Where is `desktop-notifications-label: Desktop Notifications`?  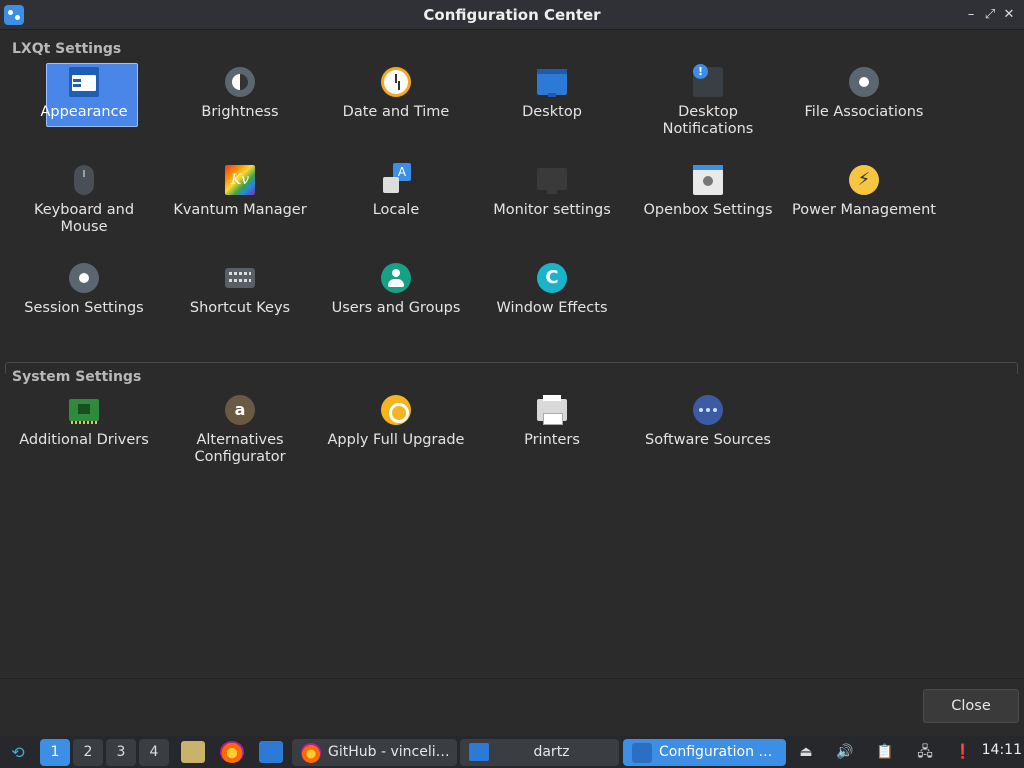 desktop-notifications-label: Desktop Notifications is located at coordinates (708, 120).